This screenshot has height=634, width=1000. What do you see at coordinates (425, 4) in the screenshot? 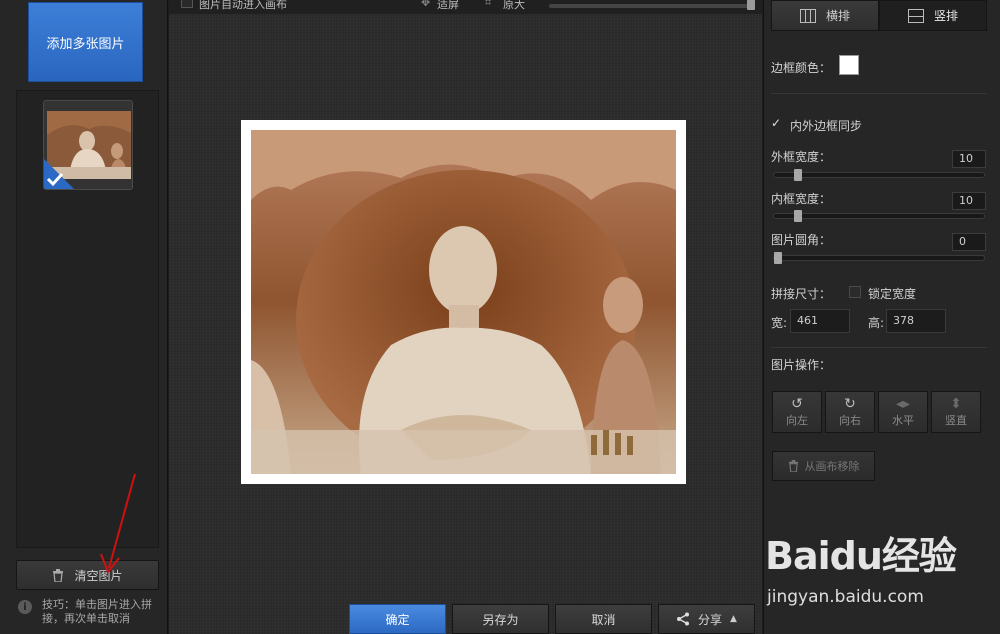
I see `fit-screen-icon: ✥` at bounding box center [425, 4].